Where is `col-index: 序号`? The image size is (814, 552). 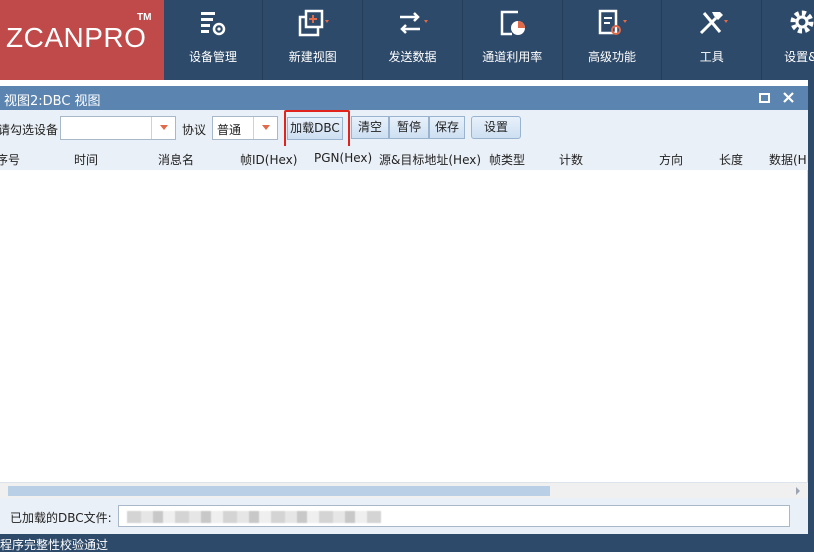 col-index: 序号 is located at coordinates (10, 159).